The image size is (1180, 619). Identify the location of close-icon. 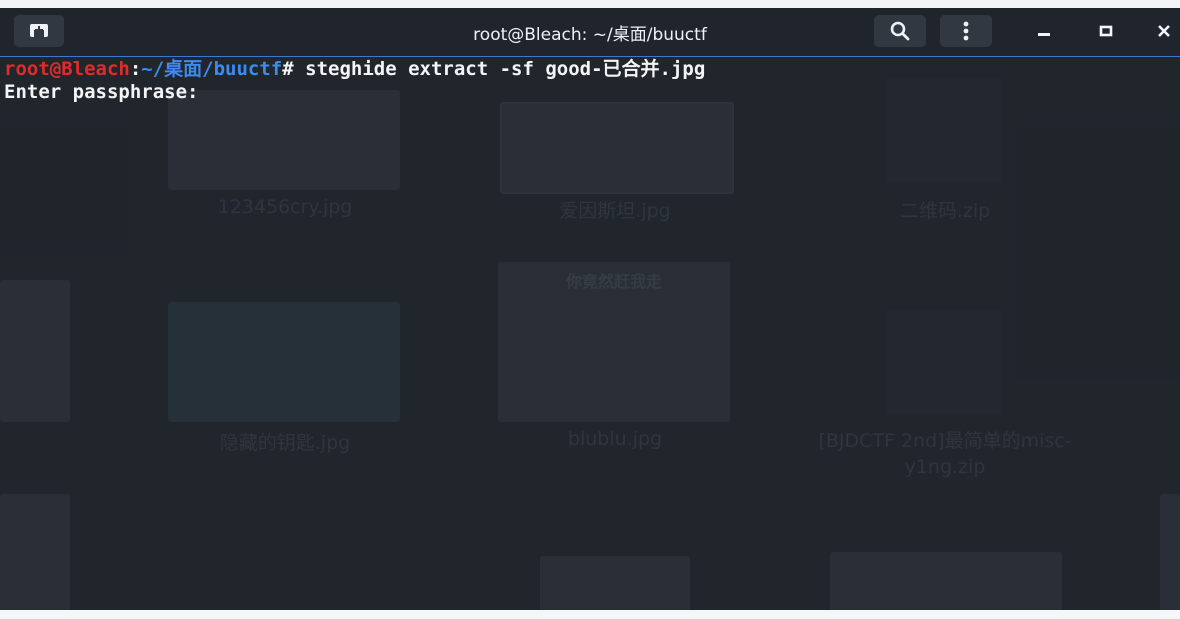
(1164, 31).